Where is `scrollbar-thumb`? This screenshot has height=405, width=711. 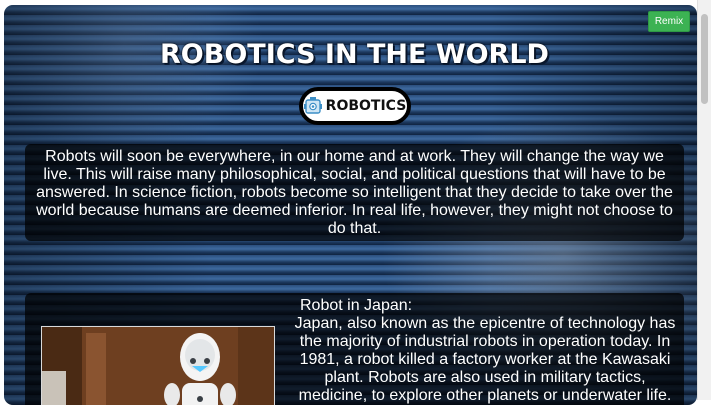 scrollbar-thumb is located at coordinates (704, 59).